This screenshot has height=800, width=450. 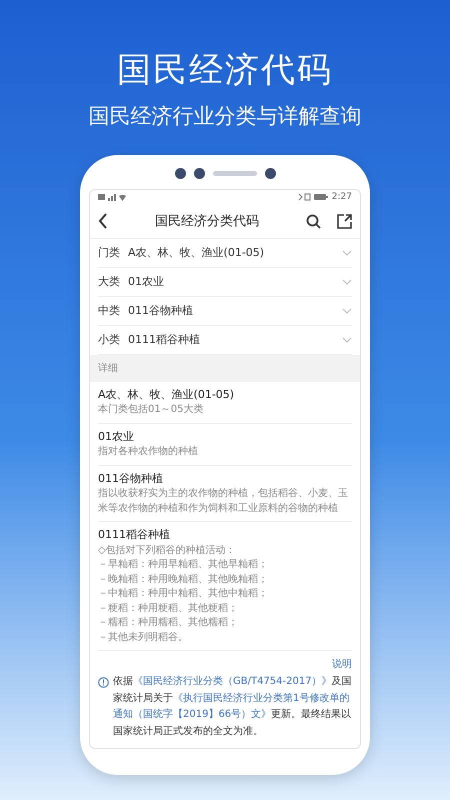 I want to click on detail-title: A农、林、牧、渔业(01-05), so click(x=167, y=394).